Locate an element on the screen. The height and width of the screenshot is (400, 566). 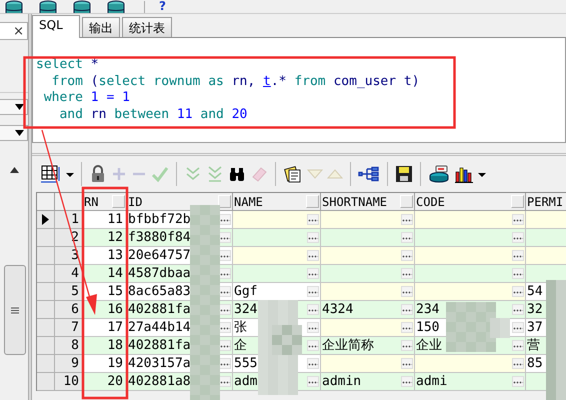
current-row-icon is located at coordinates (45, 219).